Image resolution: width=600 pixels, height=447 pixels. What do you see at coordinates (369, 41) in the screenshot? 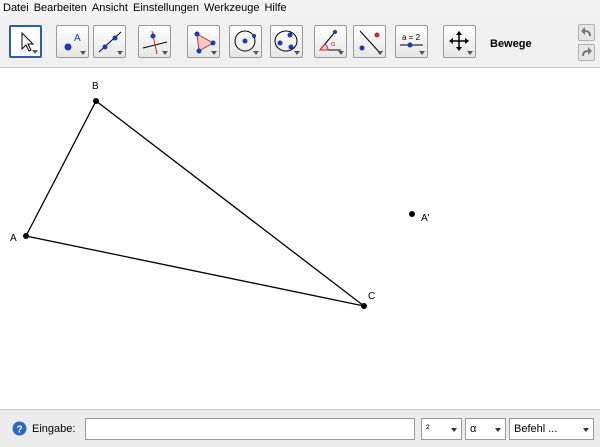
I see `reflect-tool-button` at bounding box center [369, 41].